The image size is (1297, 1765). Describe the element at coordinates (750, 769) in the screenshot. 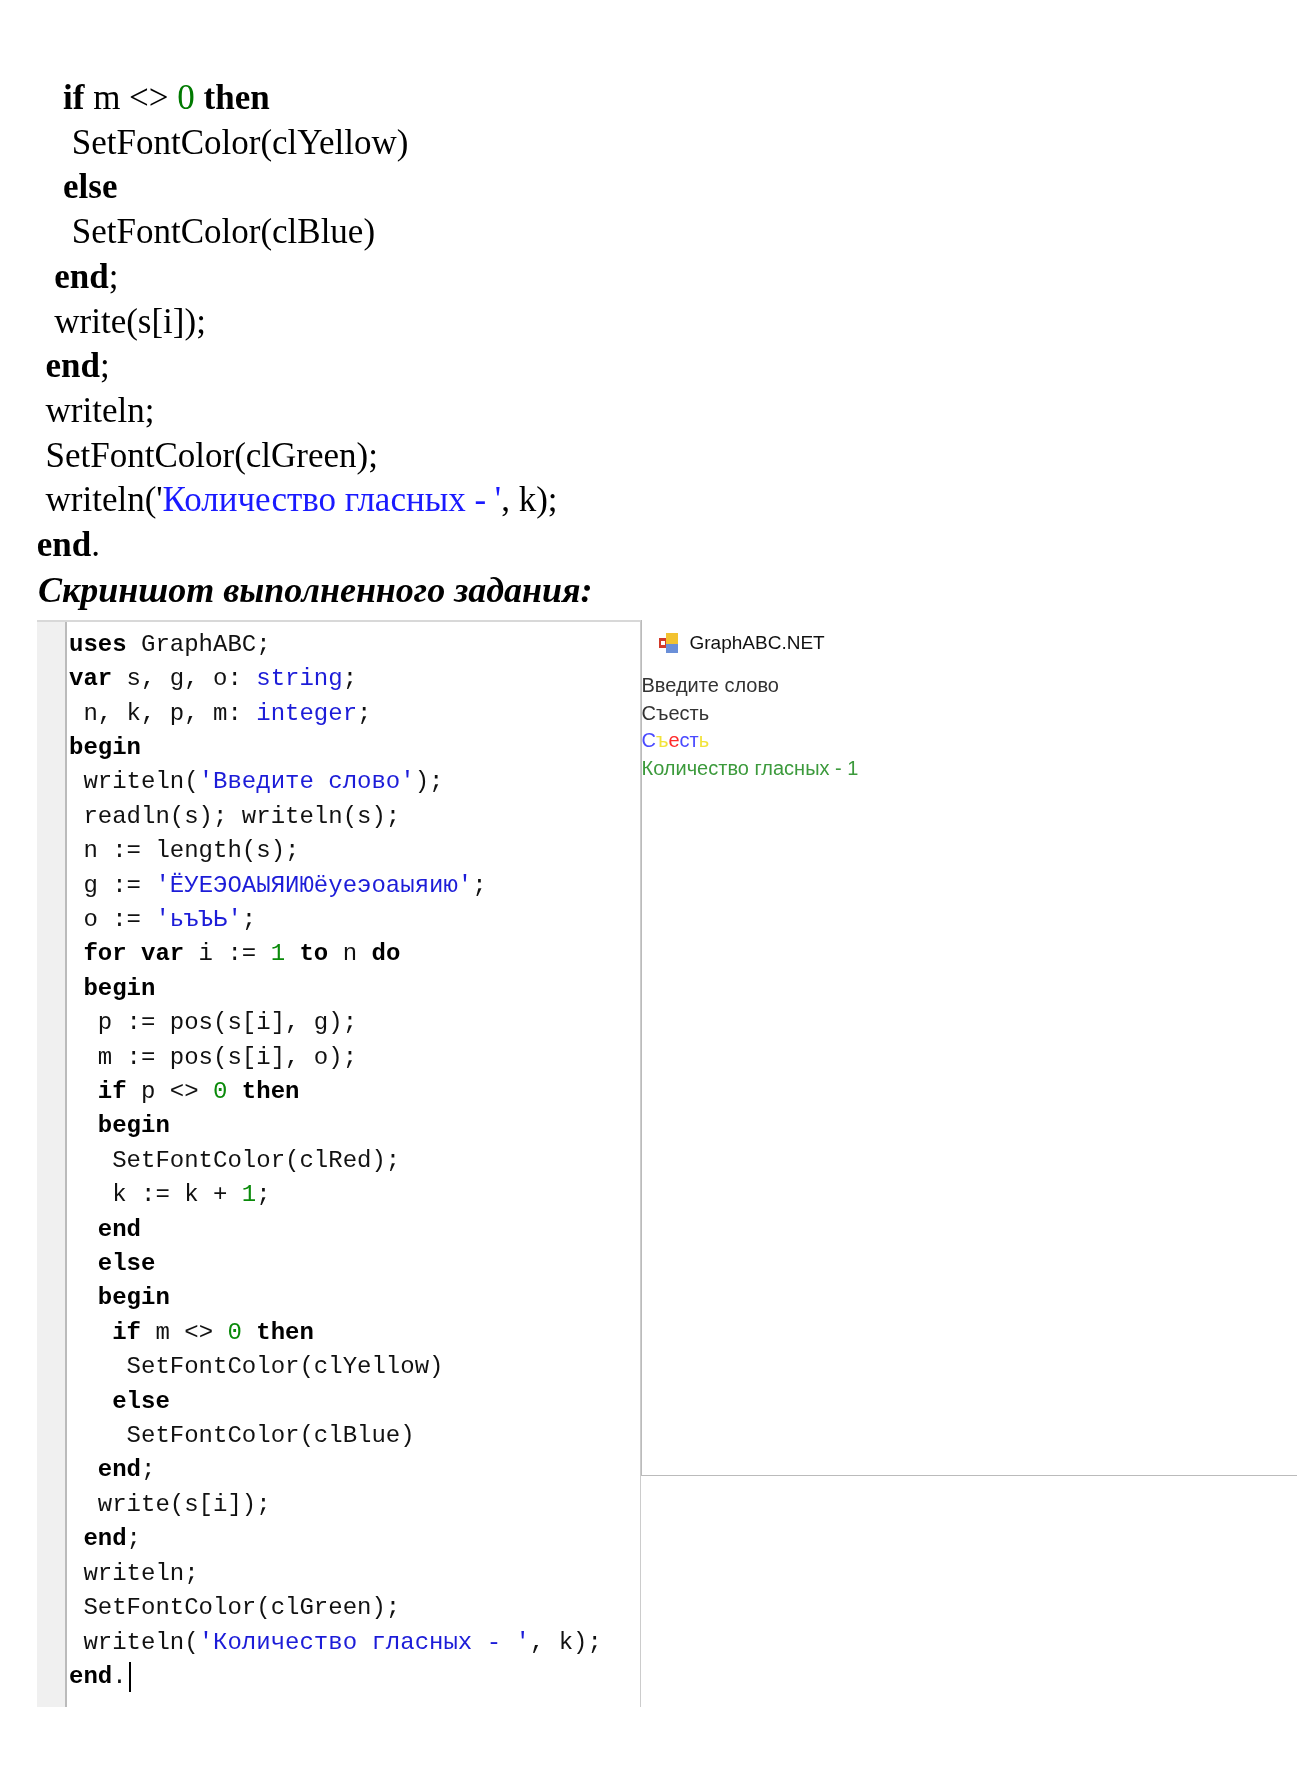

I see `output-line: Количество гласных - 1` at that location.